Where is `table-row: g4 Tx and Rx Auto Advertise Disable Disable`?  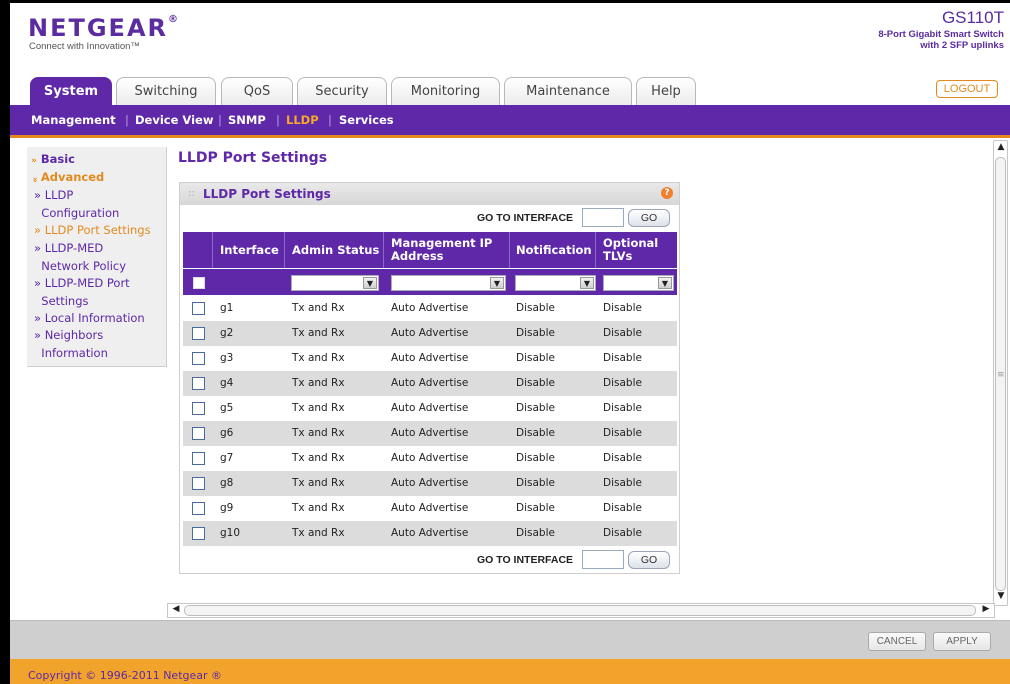
table-row: g4 Tx and Rx Auto Advertise Disable Disable is located at coordinates (430, 383).